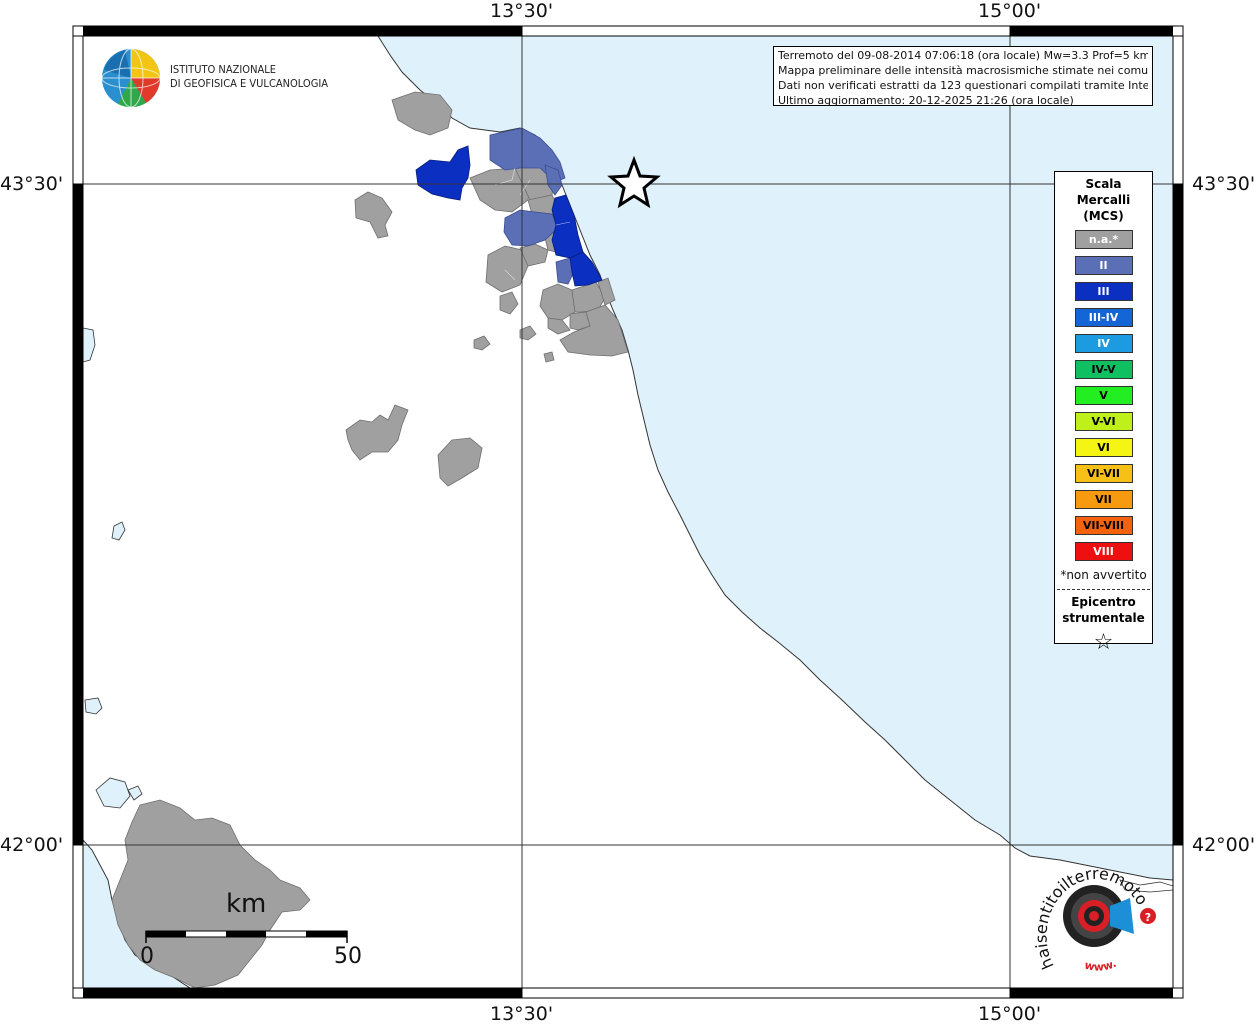 This screenshot has width=1256, height=1025. I want to click on legend-epicenter-label: Epicentro strumentale, so click(1103, 610).